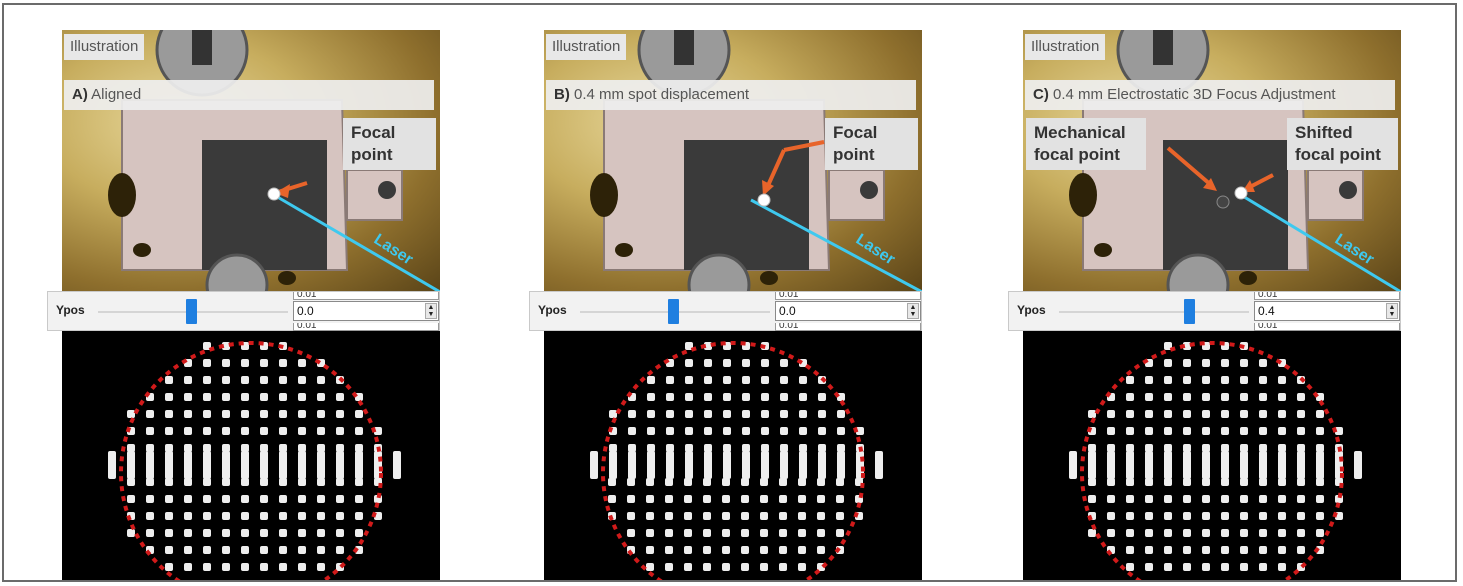 The image size is (1463, 586). I want to click on spot-pattern, so click(736, 460).